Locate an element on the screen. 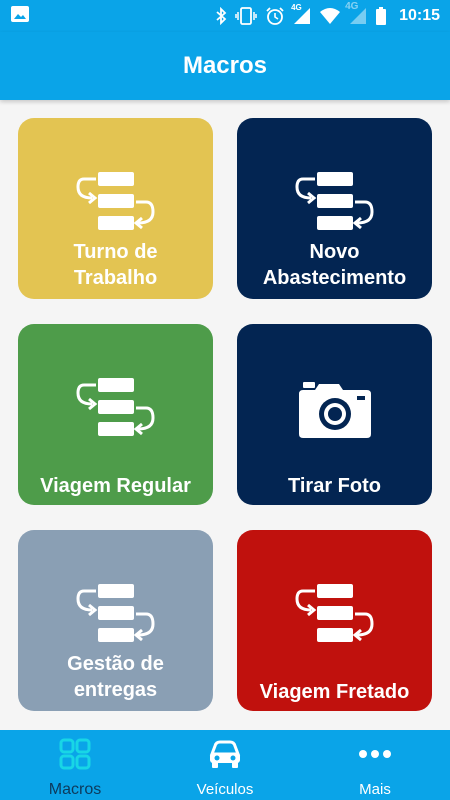  status-bar: 4G 4G 10:15 is located at coordinates (225, 16).